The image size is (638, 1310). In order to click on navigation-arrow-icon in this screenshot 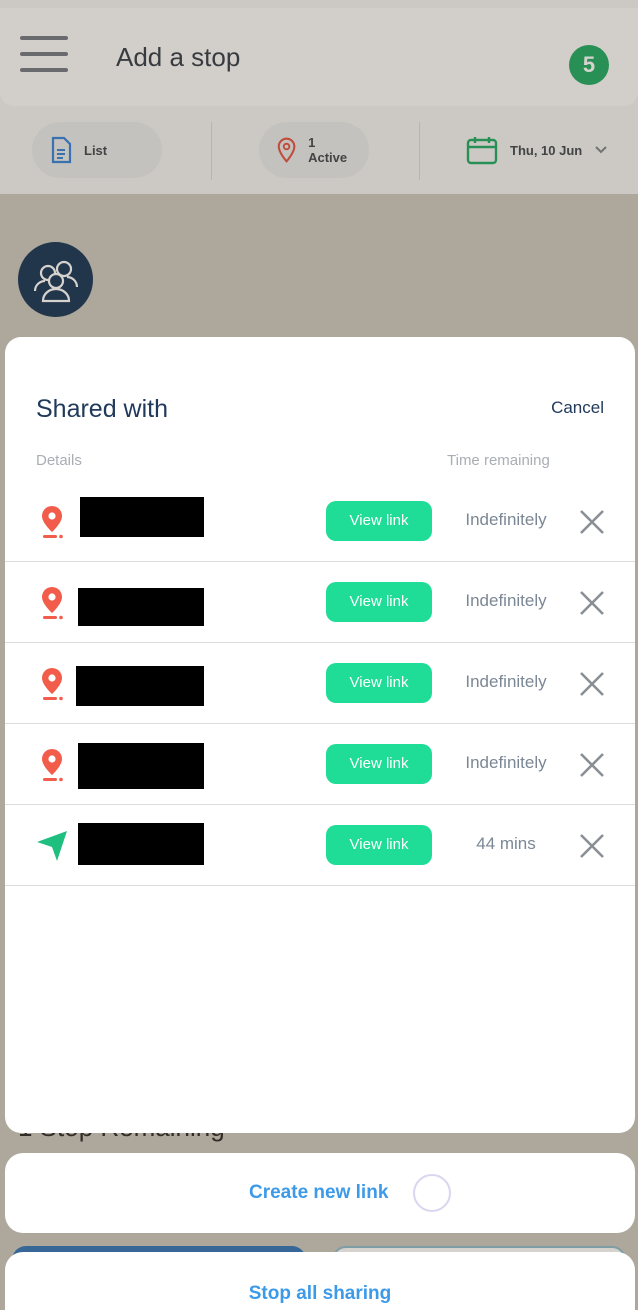, I will do `click(52, 846)`.